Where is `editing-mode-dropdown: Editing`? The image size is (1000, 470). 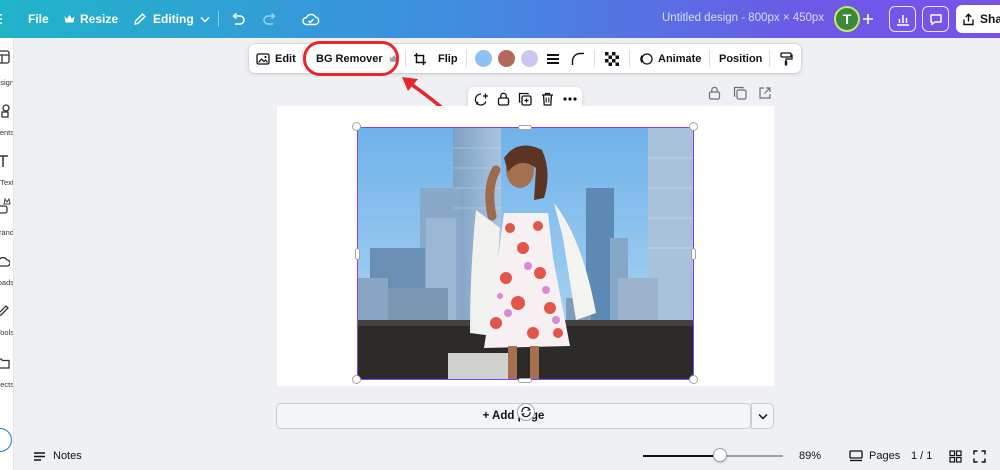 editing-mode-dropdown: Editing is located at coordinates (171, 19).